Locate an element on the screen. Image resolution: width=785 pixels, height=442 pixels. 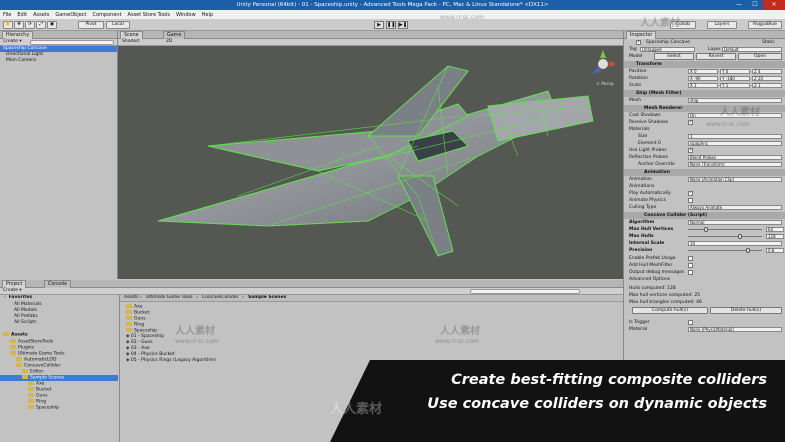
prefab-select-button: Select is located at coordinates (674, 56).